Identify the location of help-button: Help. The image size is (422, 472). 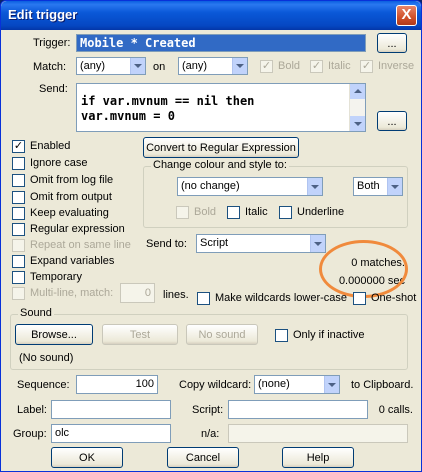
(318, 457).